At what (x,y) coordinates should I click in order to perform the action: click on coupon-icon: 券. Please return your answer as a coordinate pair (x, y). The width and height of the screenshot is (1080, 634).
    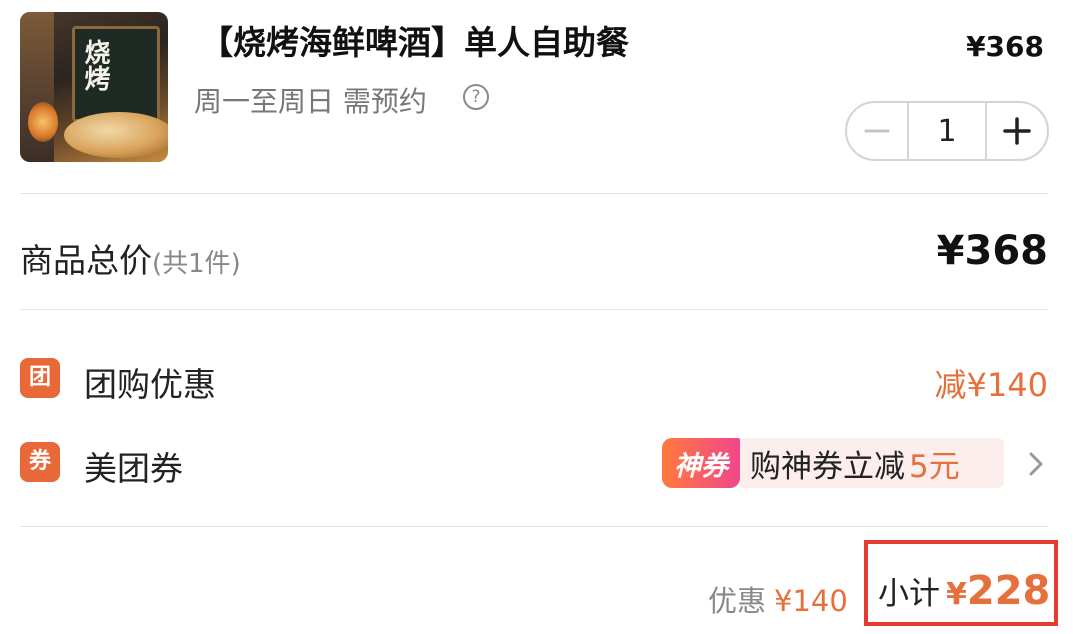
    Looking at the image, I should click on (40, 462).